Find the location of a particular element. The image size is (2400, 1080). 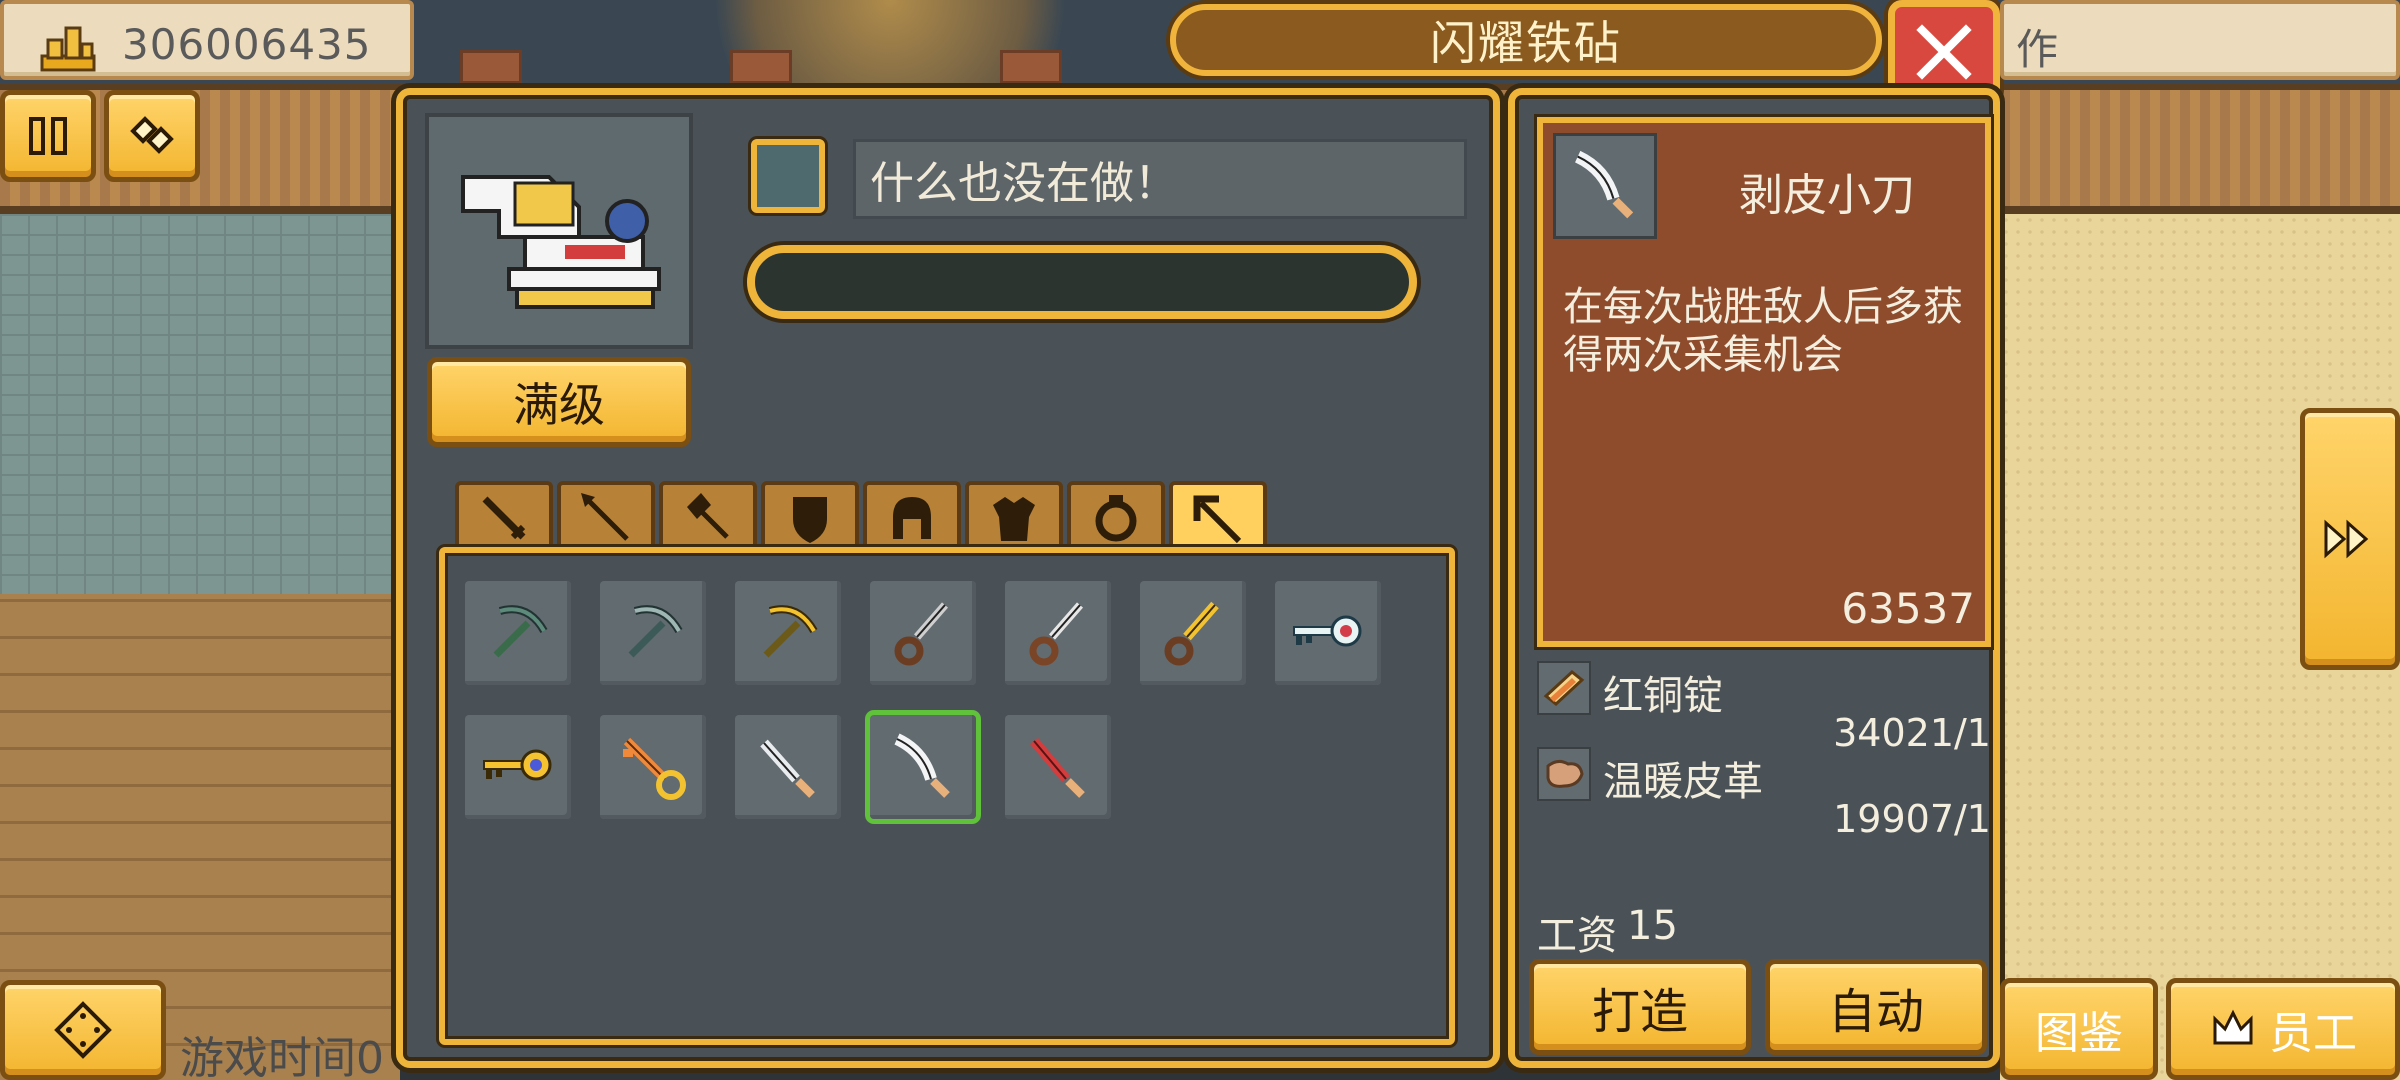

ring-icon is located at coordinates (1116, 518).